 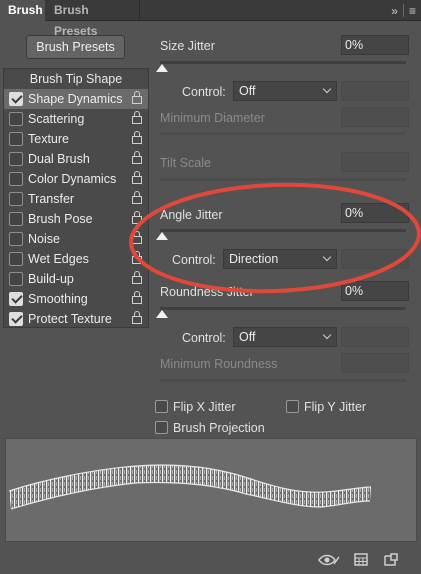 I want to click on panel-tab-bar: Brush Brush Presets » ≡, so click(x=210, y=19).